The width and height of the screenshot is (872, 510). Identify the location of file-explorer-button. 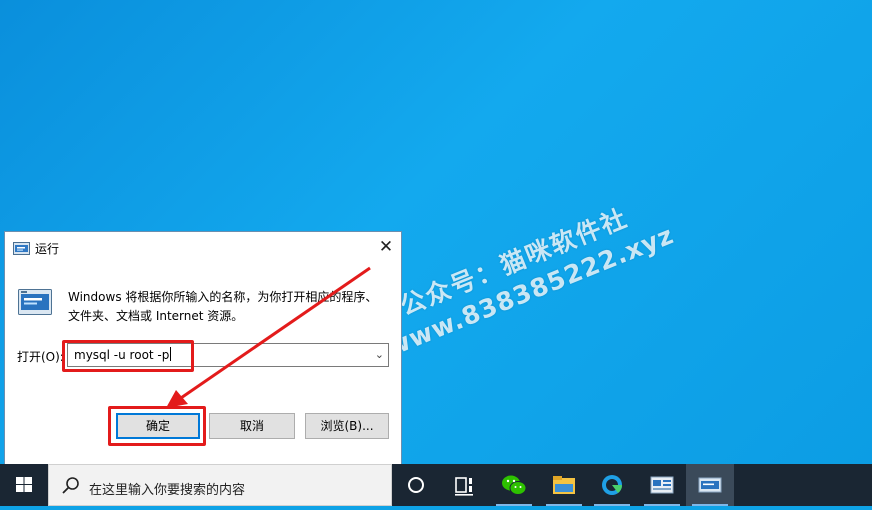
(564, 485).